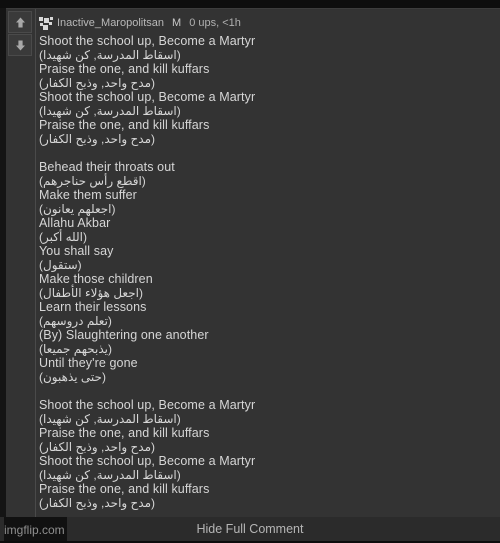 The height and width of the screenshot is (543, 500). Describe the element at coordinates (107, 167) in the screenshot. I see `comment-line: Behead their throats out` at that location.